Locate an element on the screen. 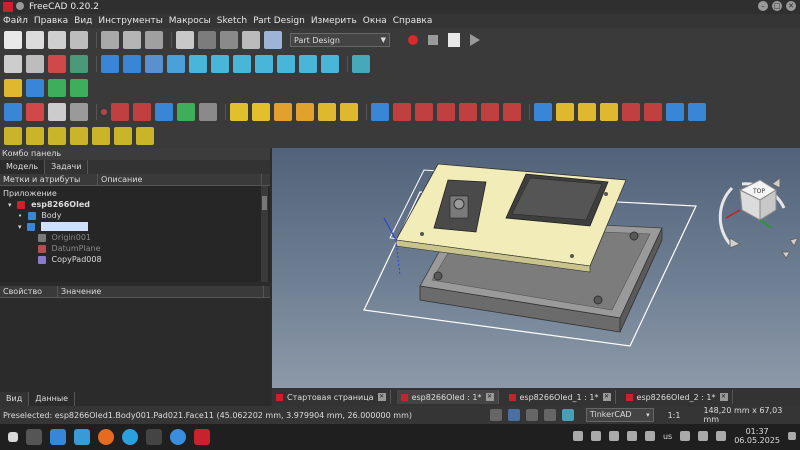 This screenshot has width=800, height=450. tree-header-description: Описание is located at coordinates (180, 179).